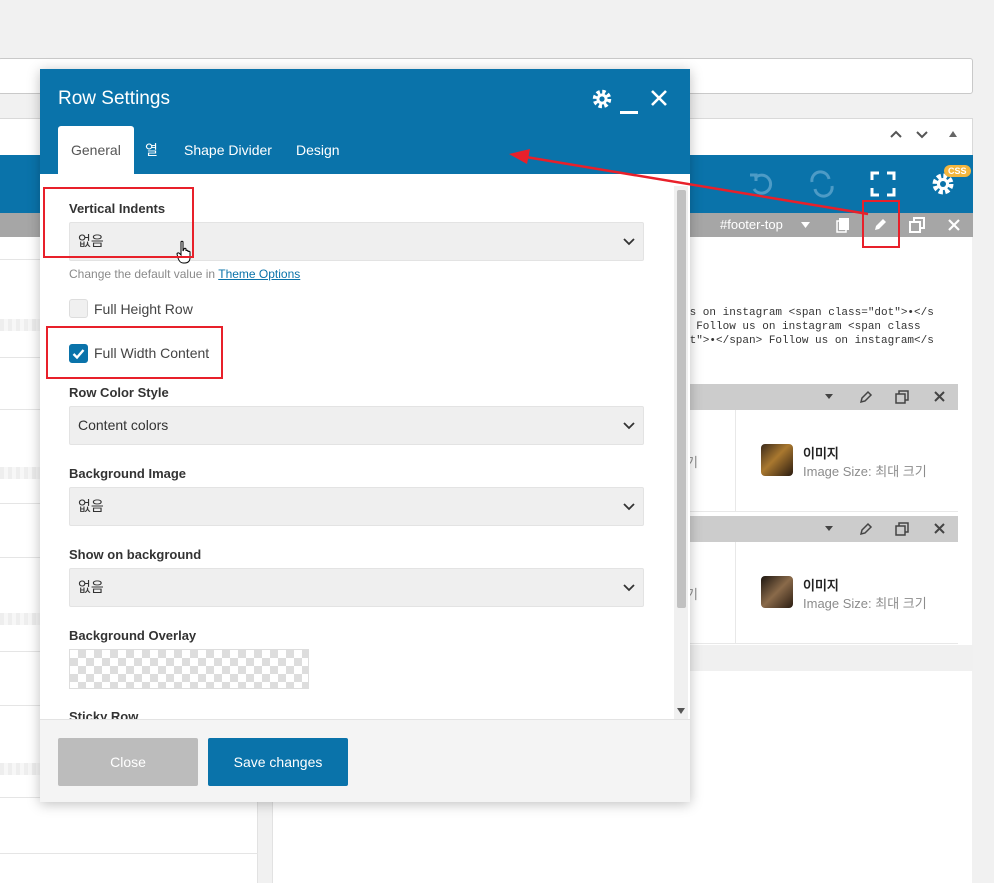 The width and height of the screenshot is (994, 883). I want to click on annotation-arrow, so click(689, 182).